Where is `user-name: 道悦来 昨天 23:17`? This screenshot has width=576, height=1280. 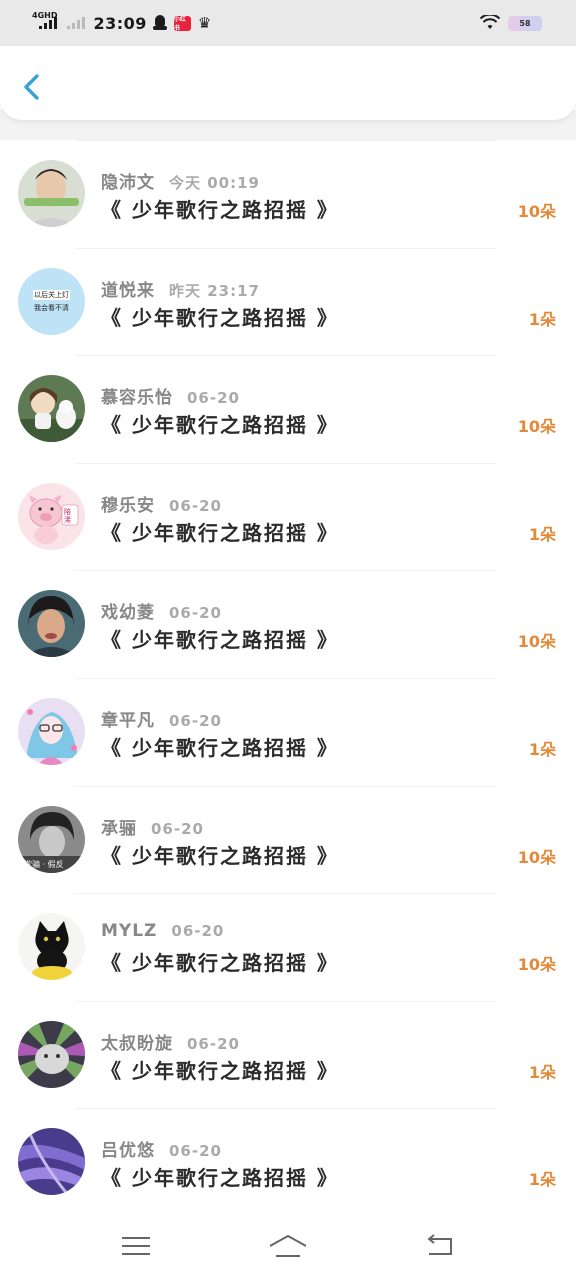 user-name: 道悦来 昨天 23:17 is located at coordinates (180, 288).